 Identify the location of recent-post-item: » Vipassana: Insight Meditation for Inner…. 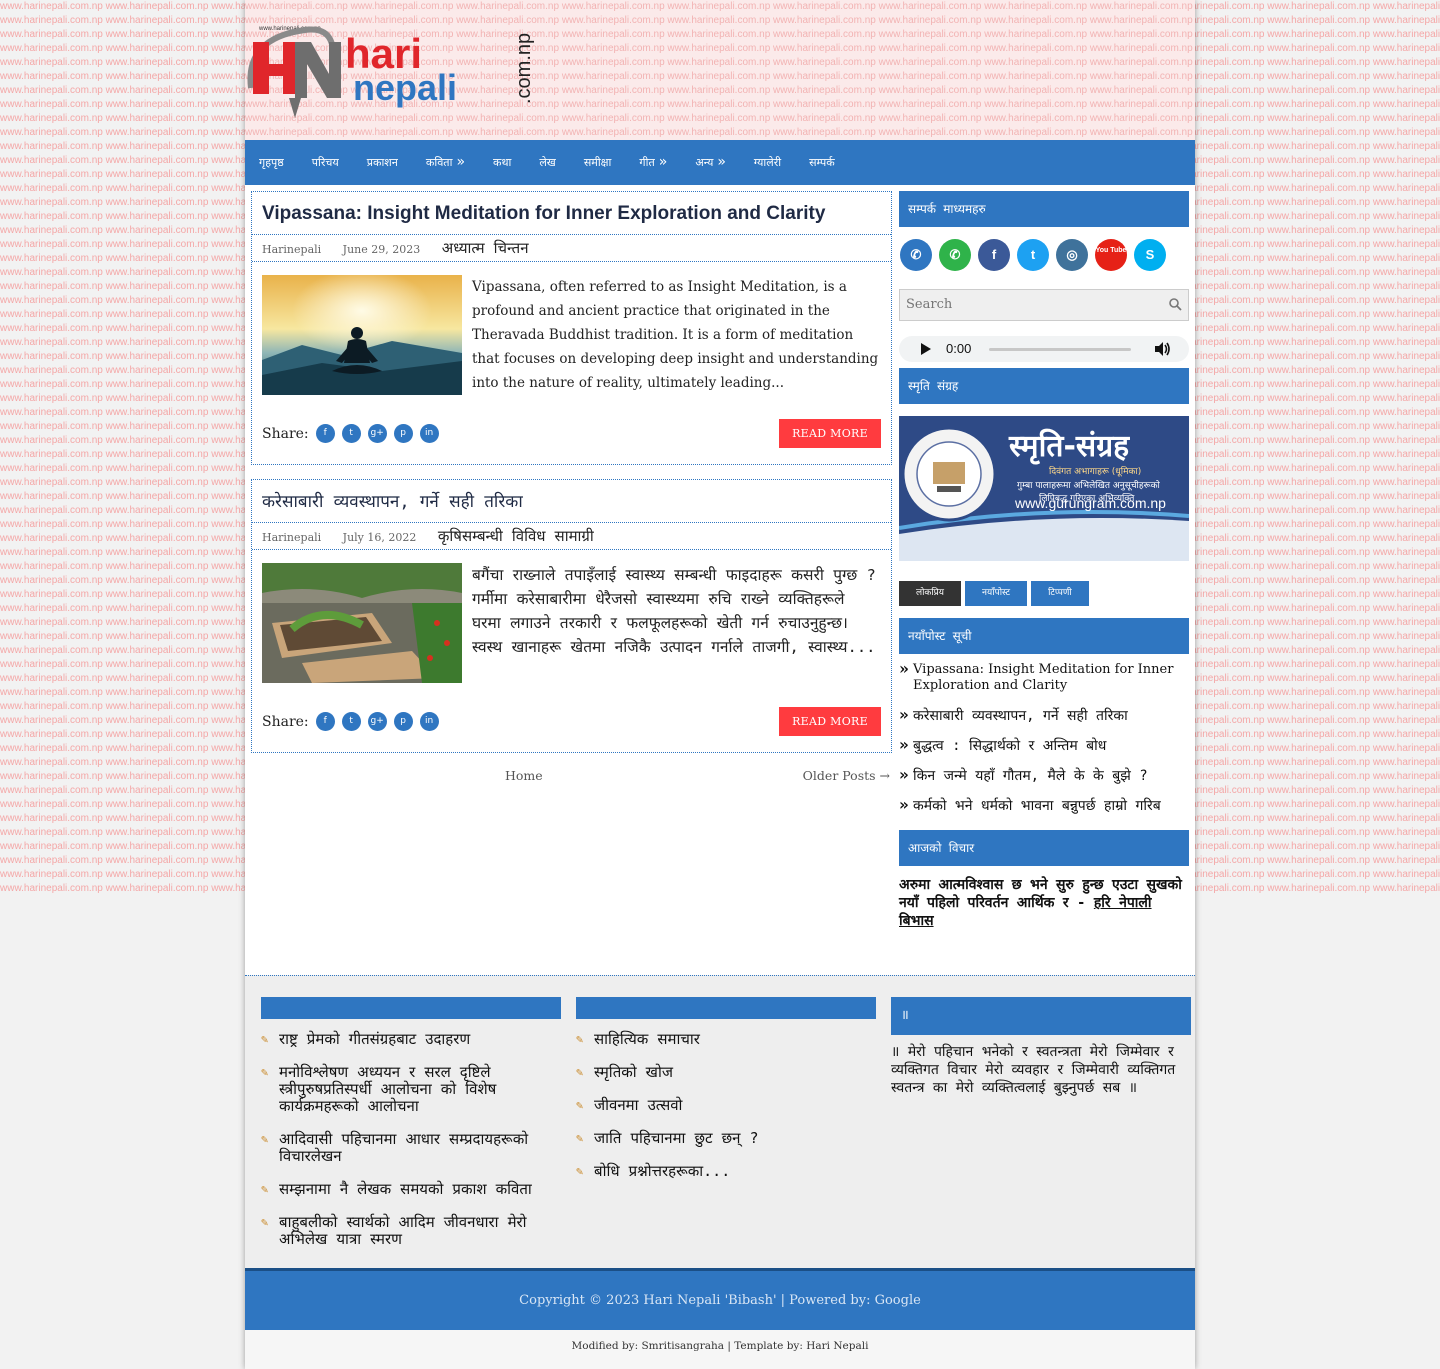
(1044, 677).